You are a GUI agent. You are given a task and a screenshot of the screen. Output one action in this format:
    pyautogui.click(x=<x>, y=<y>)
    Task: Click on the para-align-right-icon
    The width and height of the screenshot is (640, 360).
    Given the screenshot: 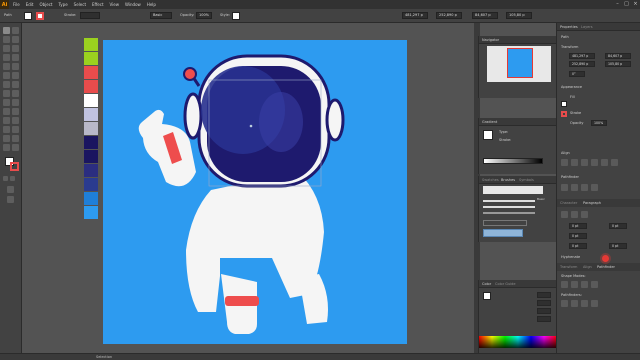 What is the action you would take?
    pyautogui.click(x=584, y=214)
    